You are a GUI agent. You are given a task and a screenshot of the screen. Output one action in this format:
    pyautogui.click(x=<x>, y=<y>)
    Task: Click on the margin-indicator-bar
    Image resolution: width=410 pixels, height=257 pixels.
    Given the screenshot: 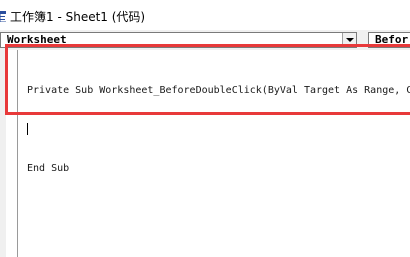 What is the action you would take?
    pyautogui.click(x=3, y=153)
    